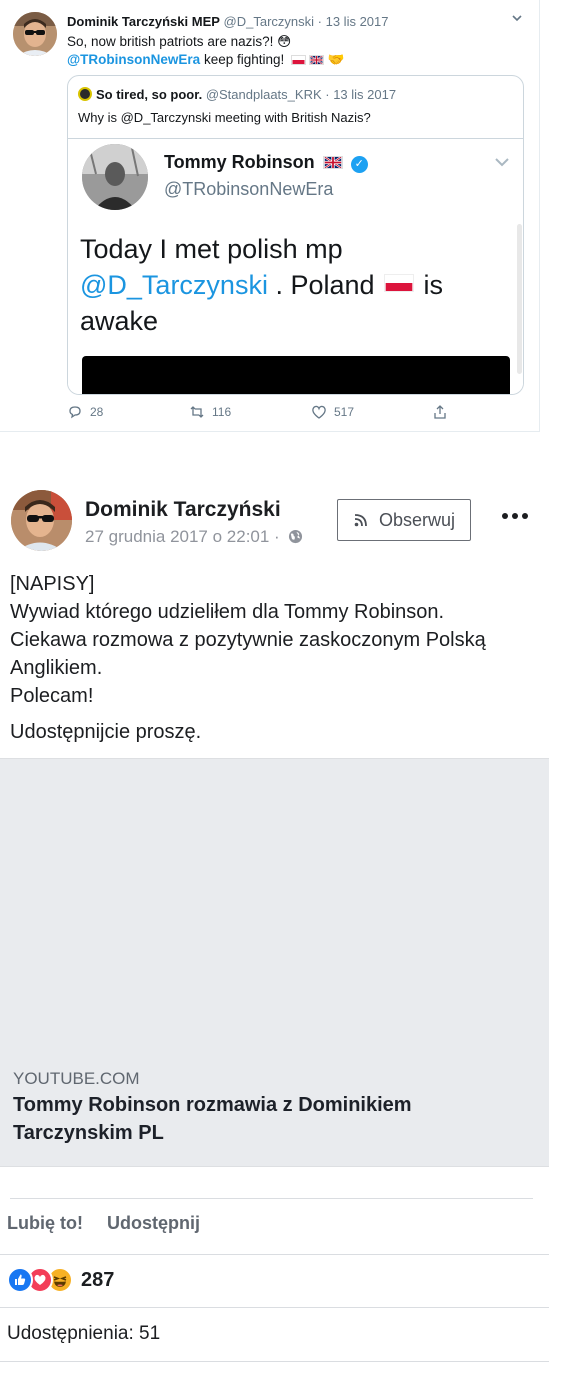  What do you see at coordinates (52, 696) in the screenshot?
I see `post-body-line: Polecam!` at bounding box center [52, 696].